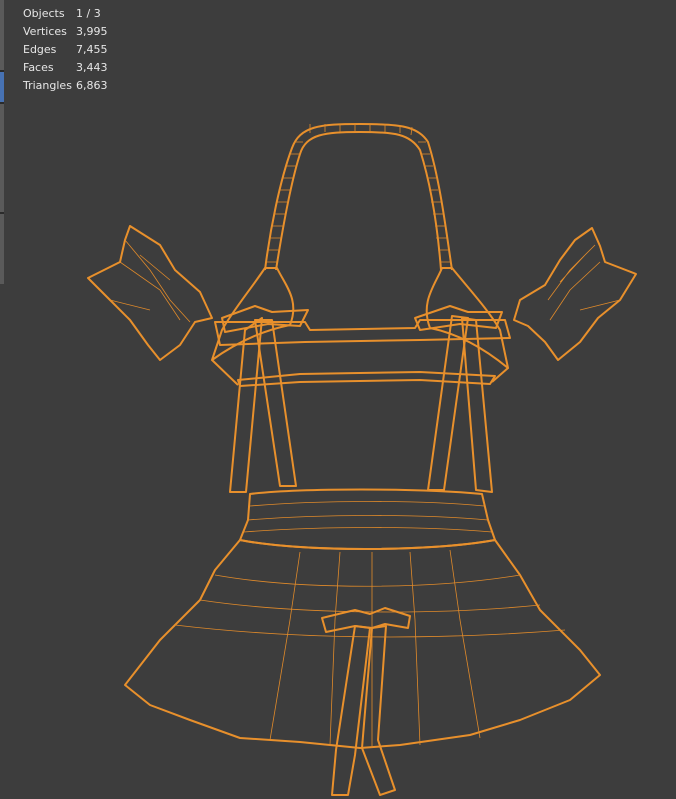  Describe the element at coordinates (575, 294) in the screenshot. I see `right-sleeve` at that location.